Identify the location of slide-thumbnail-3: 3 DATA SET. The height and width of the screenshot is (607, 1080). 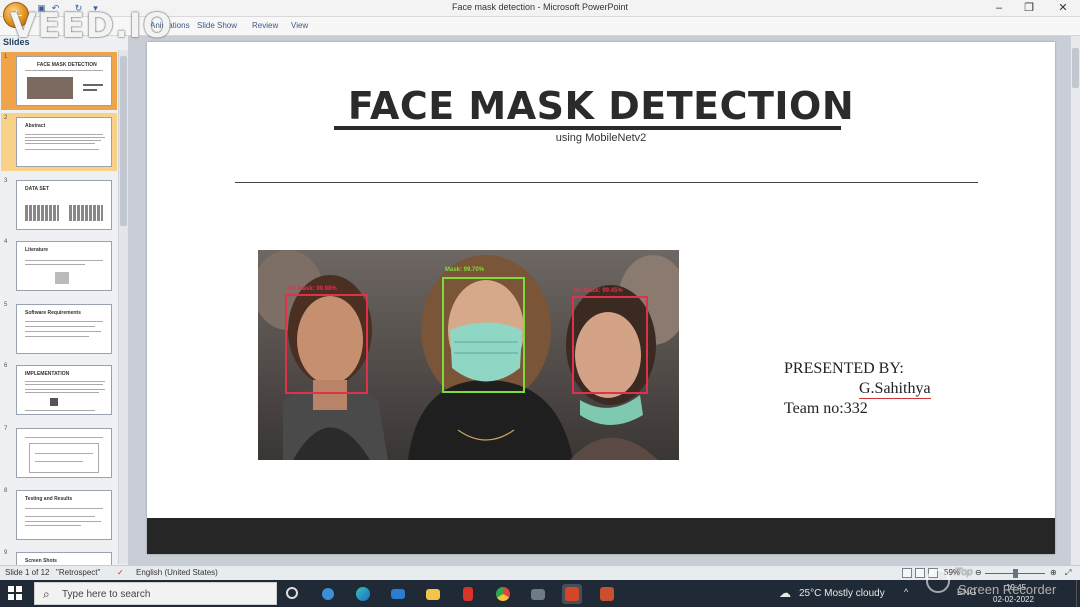
(59, 205).